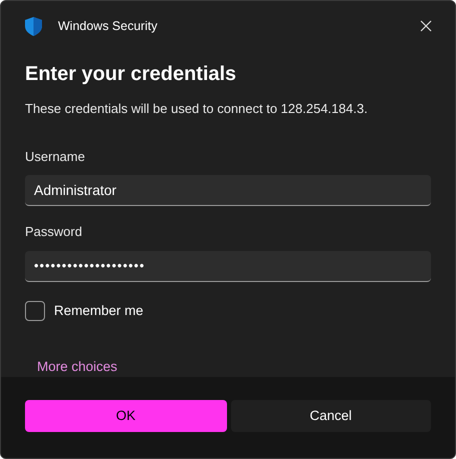  What do you see at coordinates (55, 157) in the screenshot?
I see `field-label: Username` at bounding box center [55, 157].